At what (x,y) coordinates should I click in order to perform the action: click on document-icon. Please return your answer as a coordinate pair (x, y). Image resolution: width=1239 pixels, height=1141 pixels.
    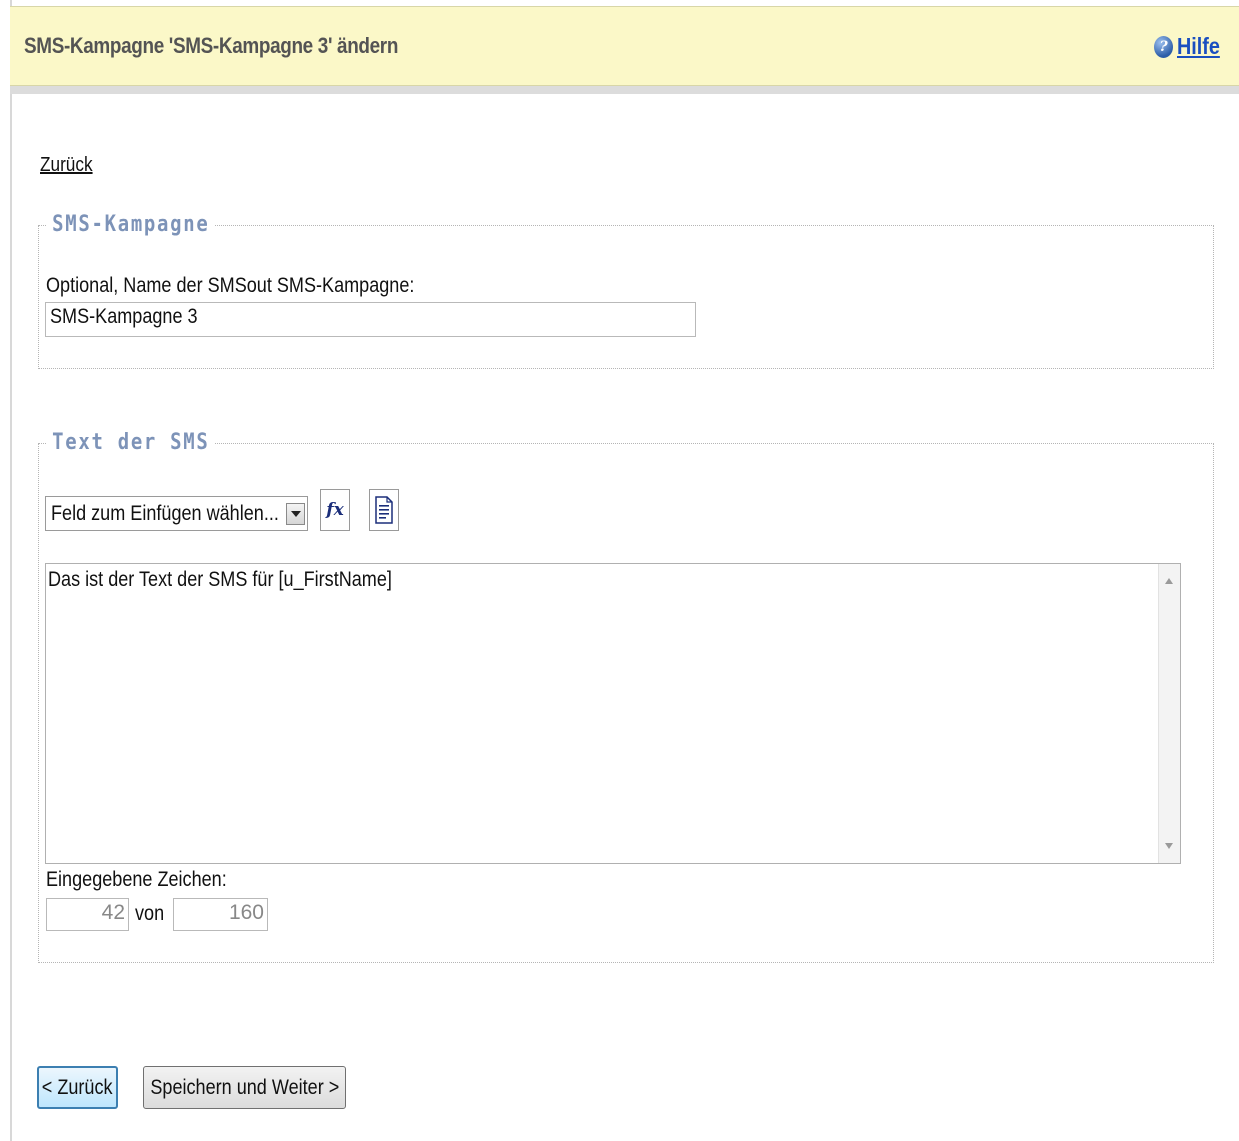
    Looking at the image, I should click on (384, 510).